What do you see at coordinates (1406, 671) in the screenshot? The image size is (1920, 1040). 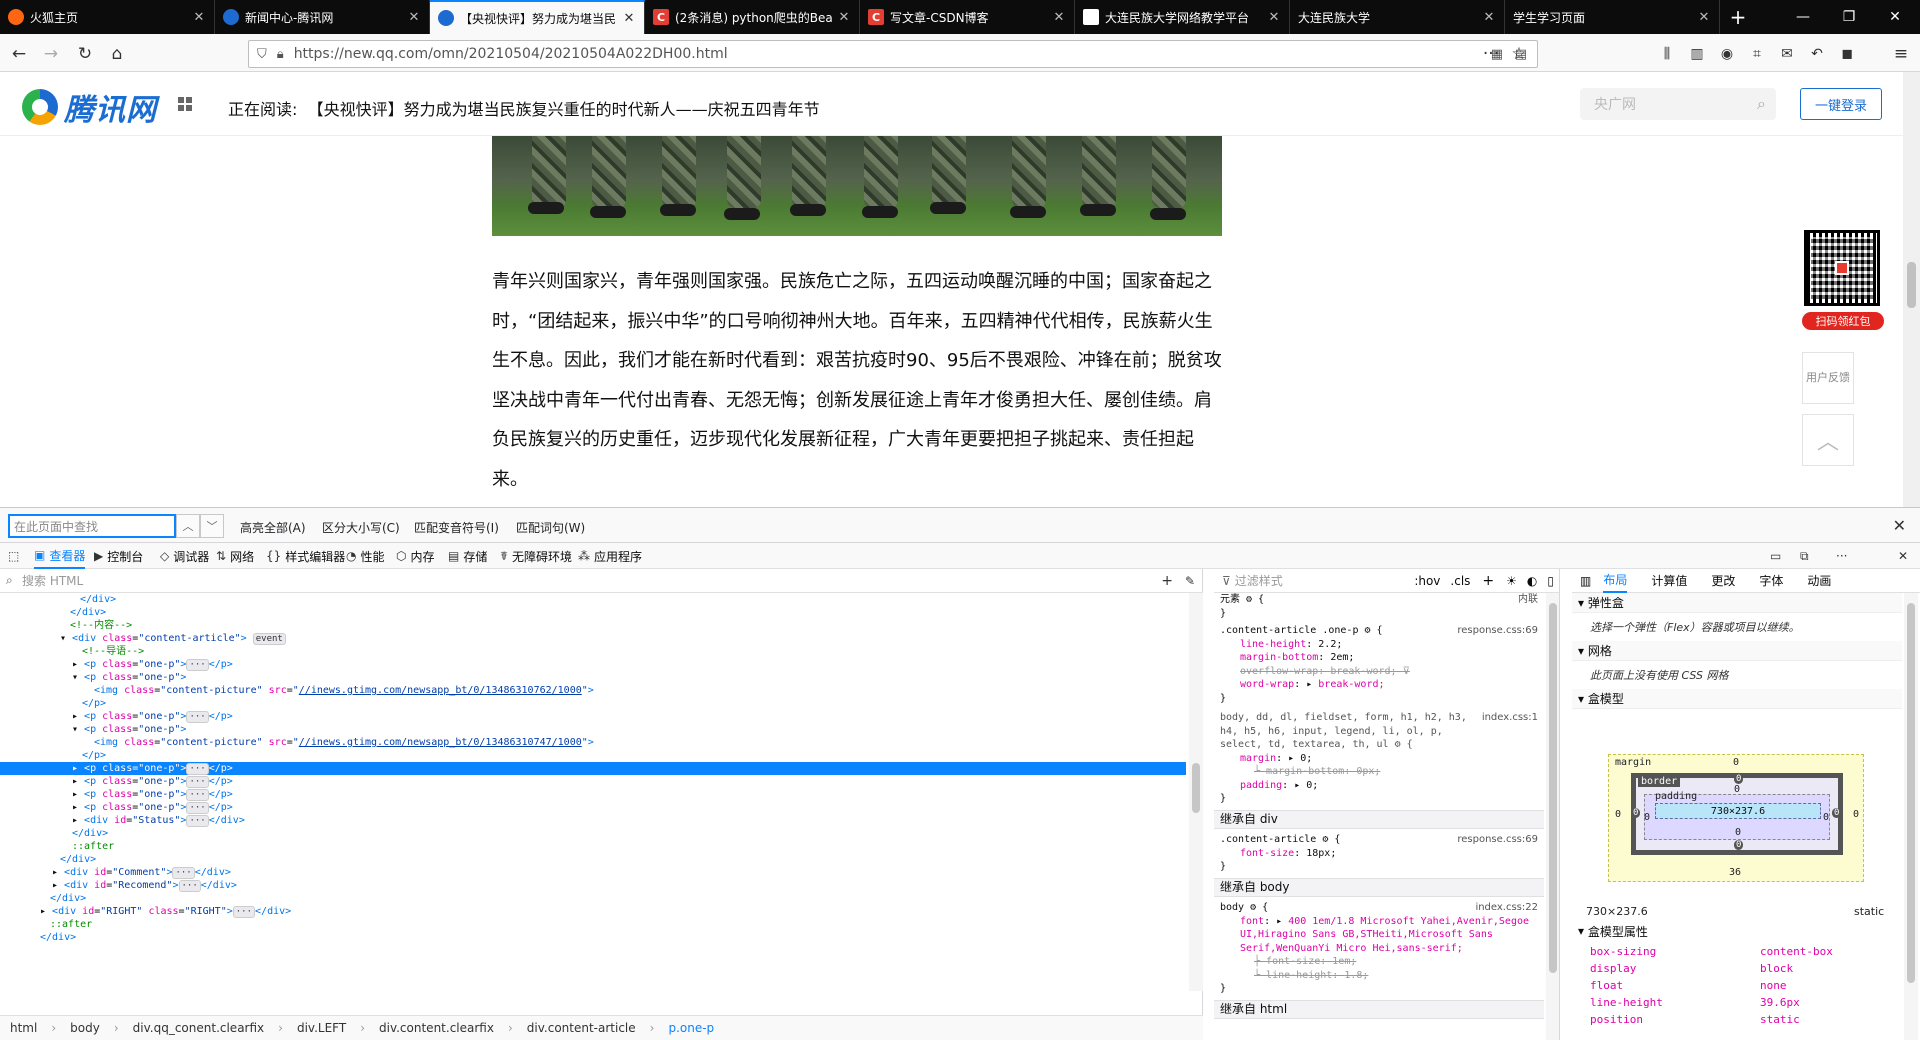 I see `filter-icon: ⊽` at bounding box center [1406, 671].